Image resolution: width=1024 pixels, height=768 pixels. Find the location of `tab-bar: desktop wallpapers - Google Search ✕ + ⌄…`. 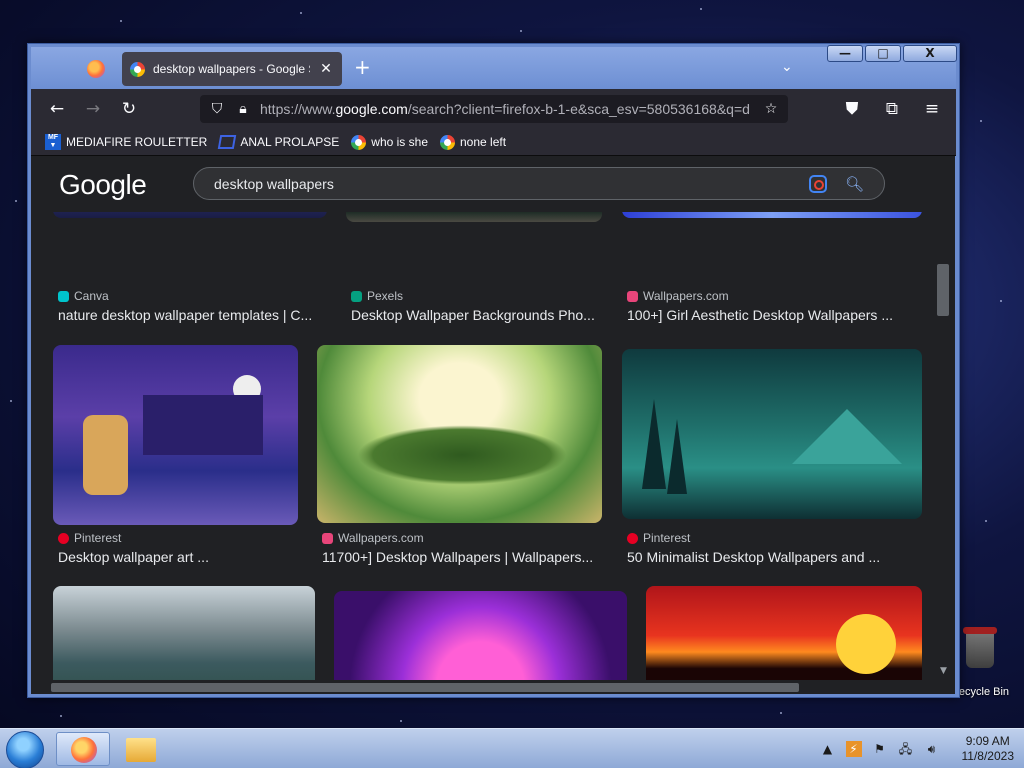

tab-bar: desktop wallpapers - Google Search ✕ + ⌄… is located at coordinates (494, 67).